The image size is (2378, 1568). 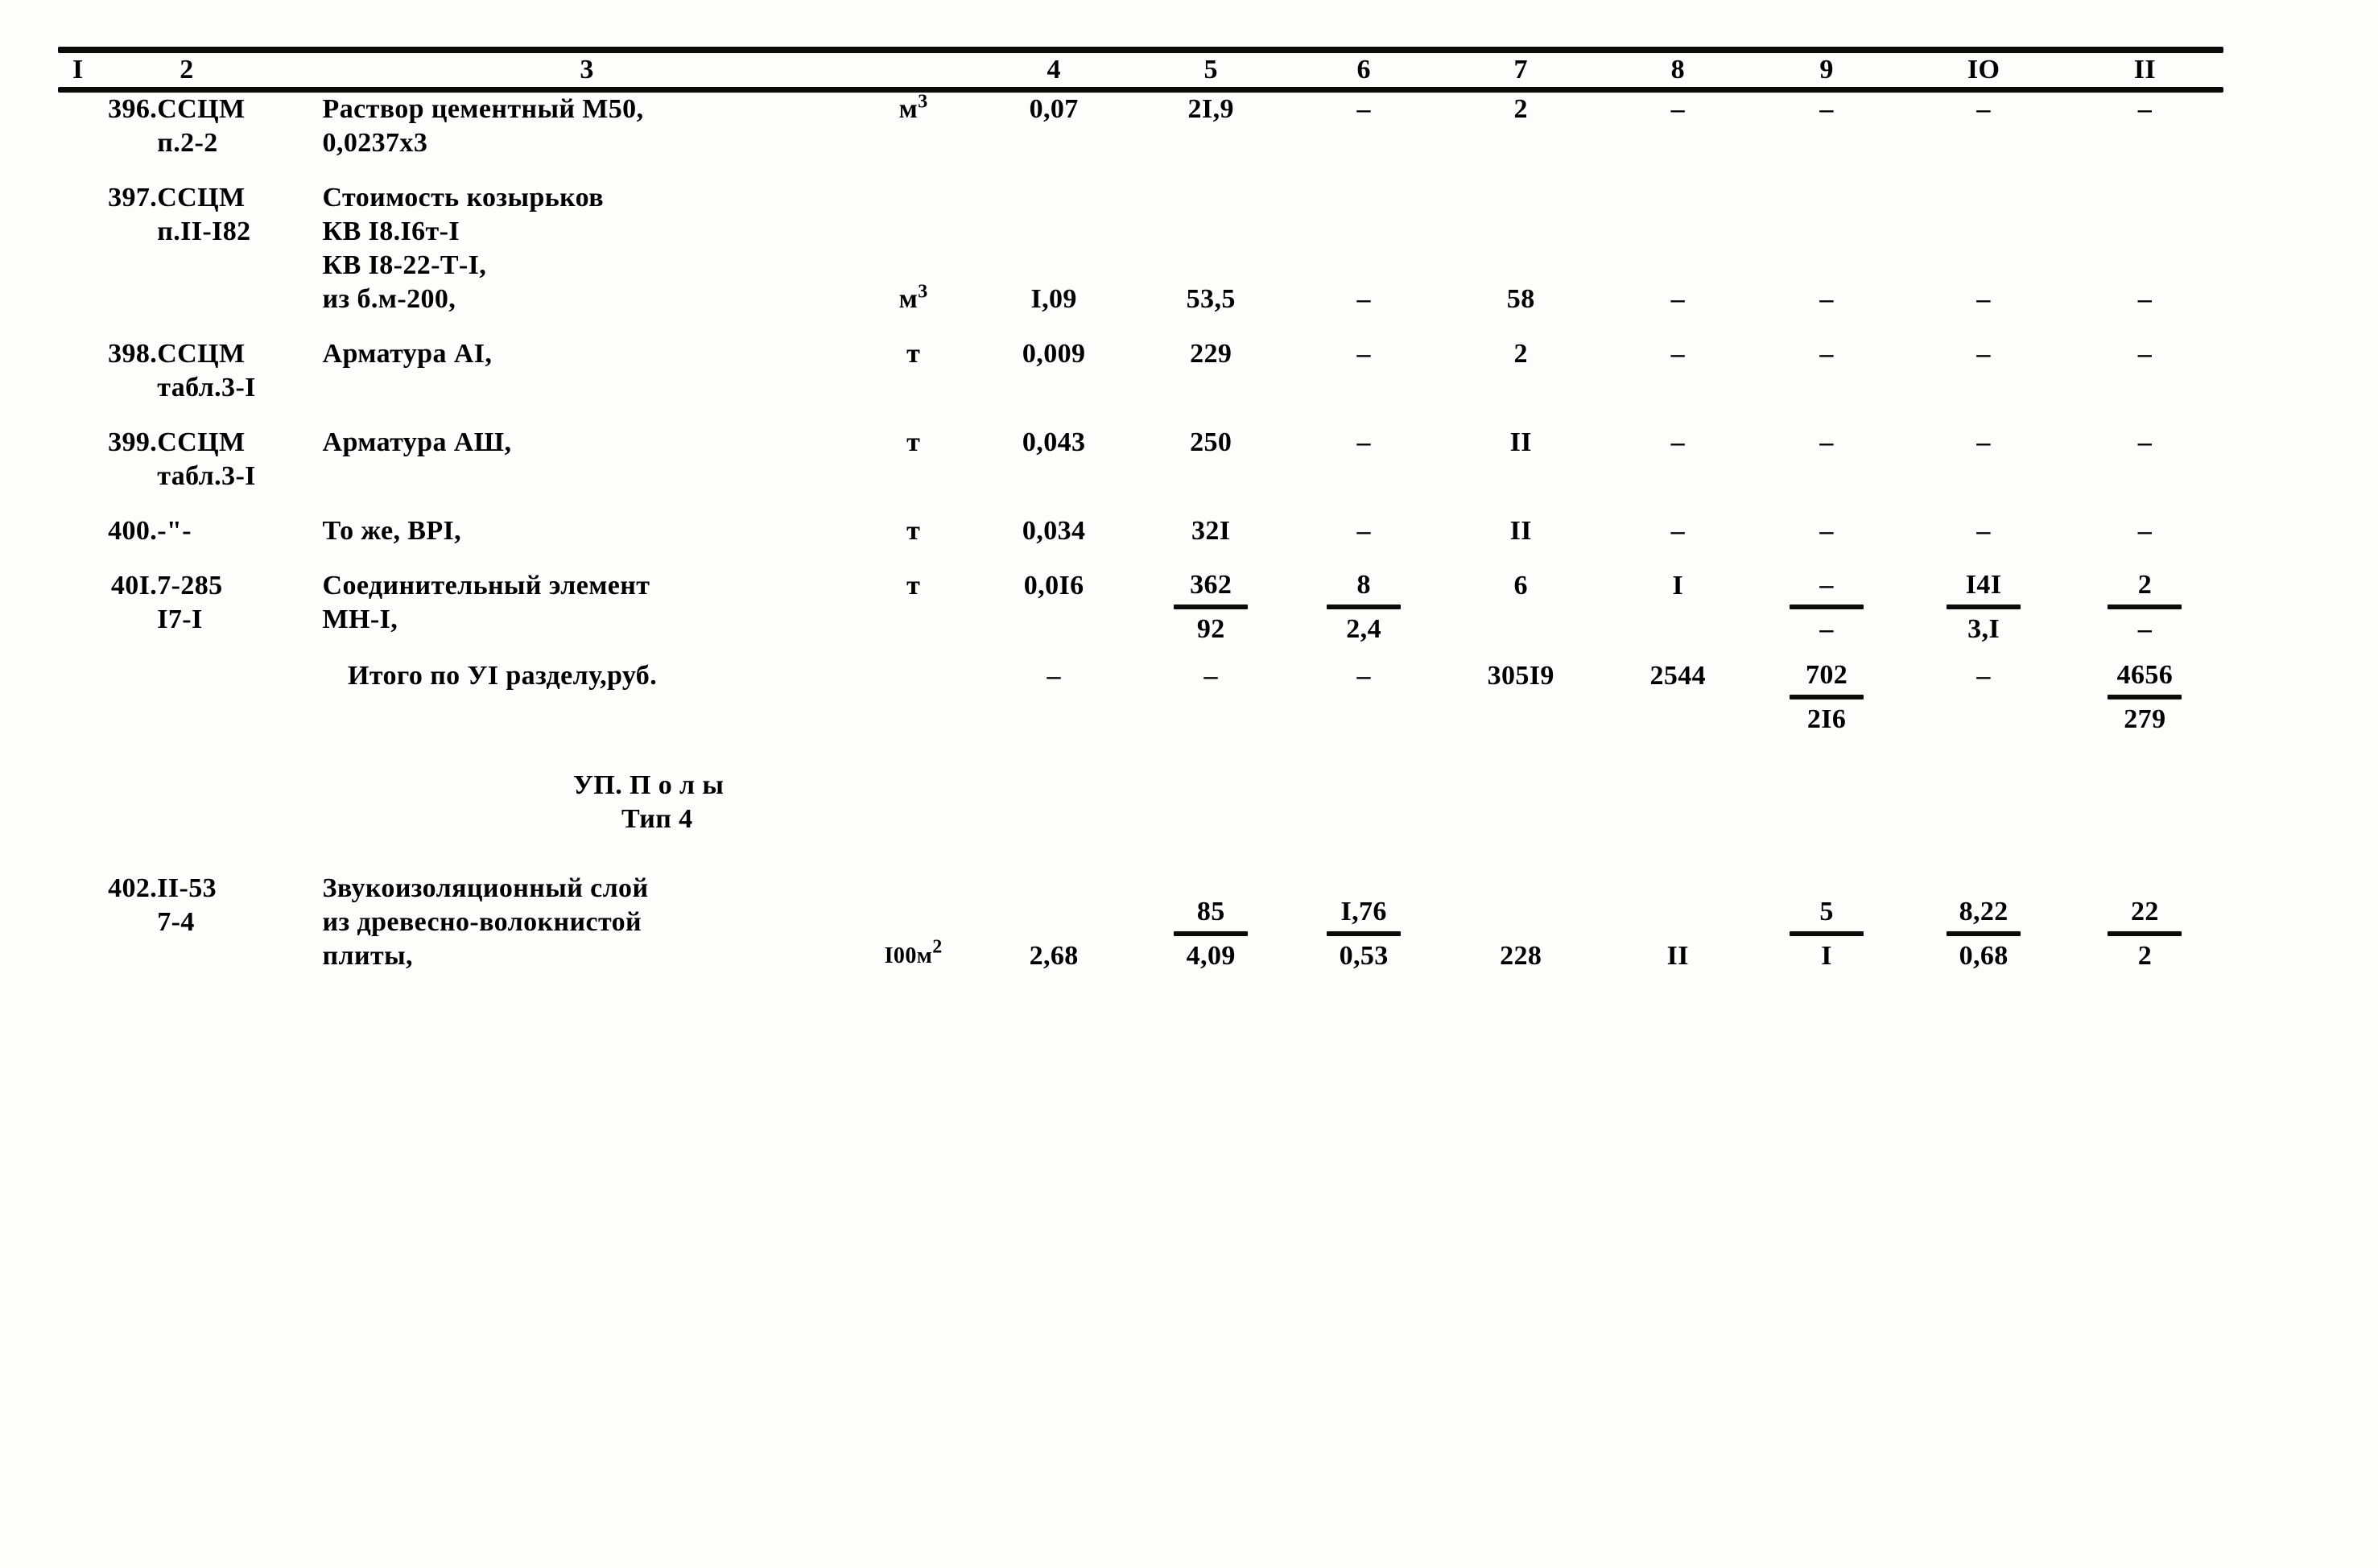 What do you see at coordinates (1826, 70) in the screenshot?
I see `column-header-9: 9` at bounding box center [1826, 70].